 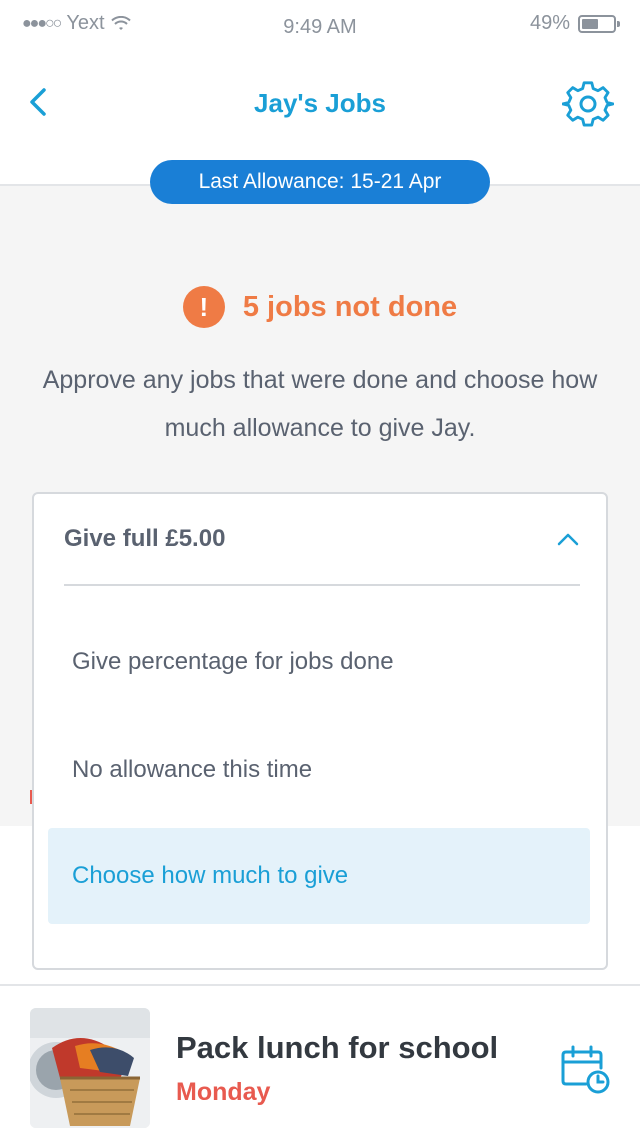 I want to click on laundry-image-icon, so click(x=90, y=1068).